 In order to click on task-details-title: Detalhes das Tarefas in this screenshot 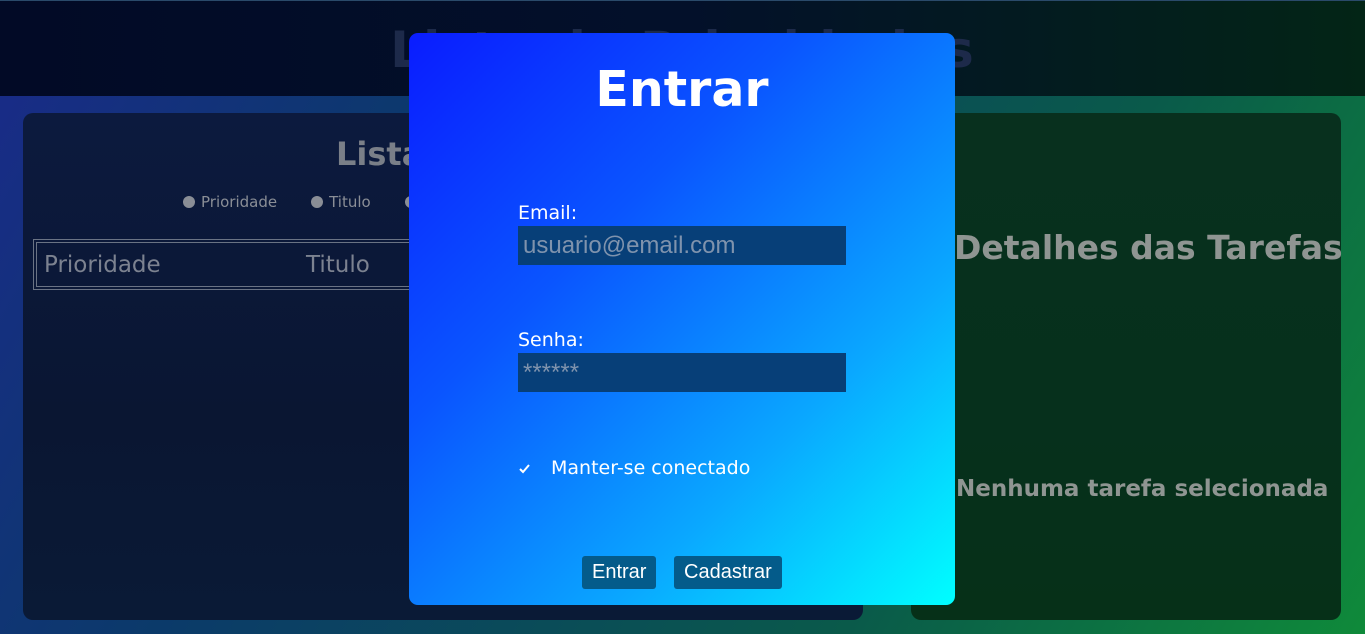, I will do `click(1148, 247)`.